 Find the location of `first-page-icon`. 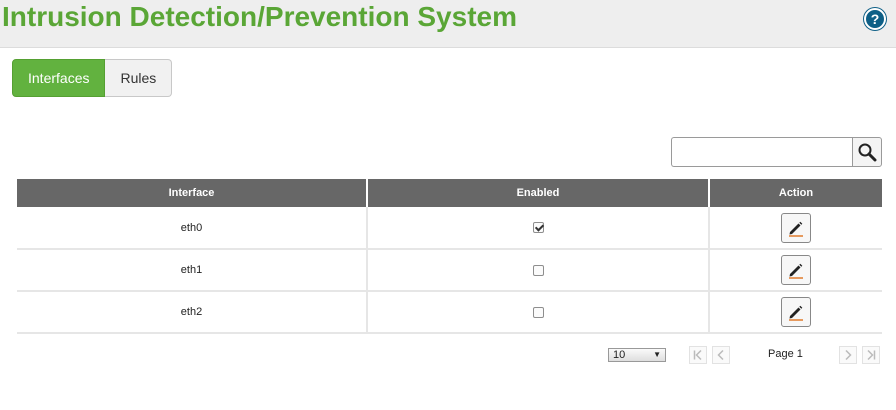

first-page-icon is located at coordinates (697, 355).